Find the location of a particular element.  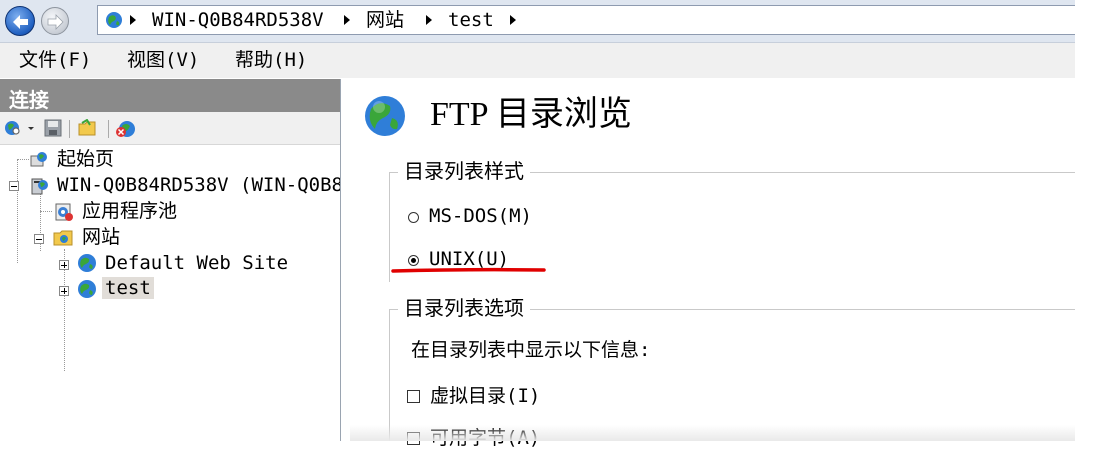

menu-view: 视图(V) is located at coordinates (163, 60).